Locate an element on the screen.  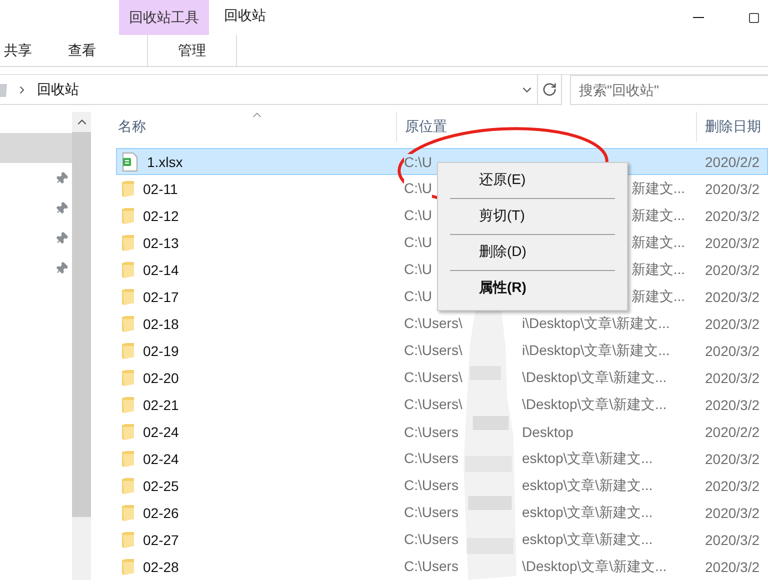
file-name: 02-13 is located at coordinates (161, 242).